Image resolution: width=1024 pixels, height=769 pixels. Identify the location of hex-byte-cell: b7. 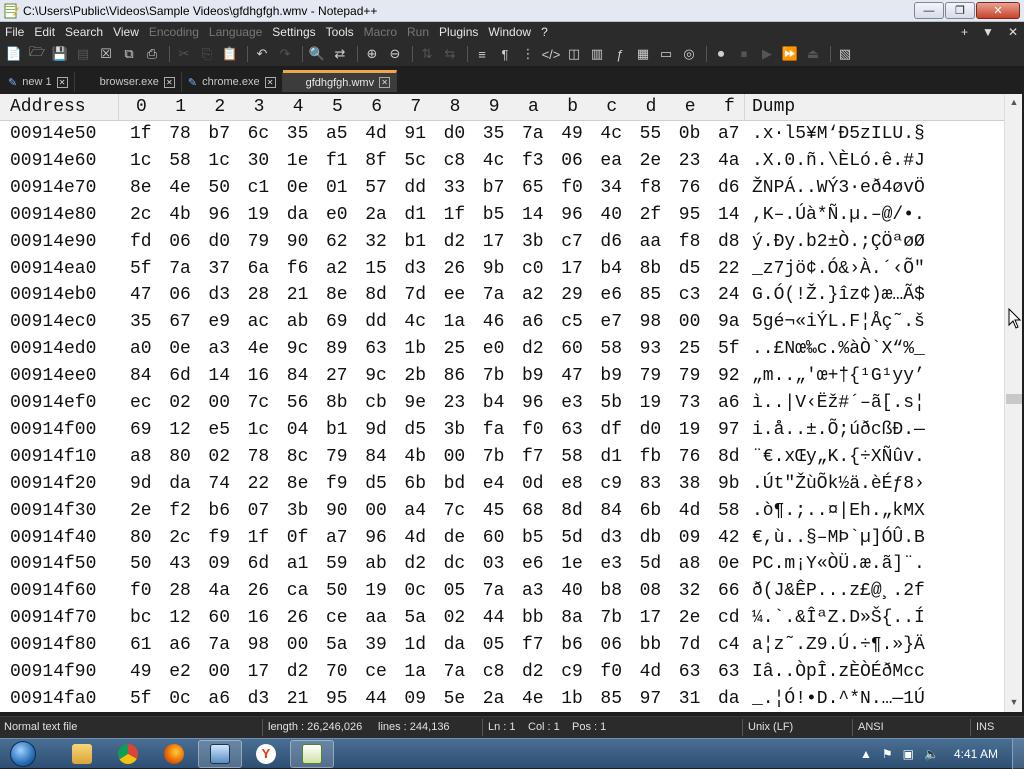
(219, 134).